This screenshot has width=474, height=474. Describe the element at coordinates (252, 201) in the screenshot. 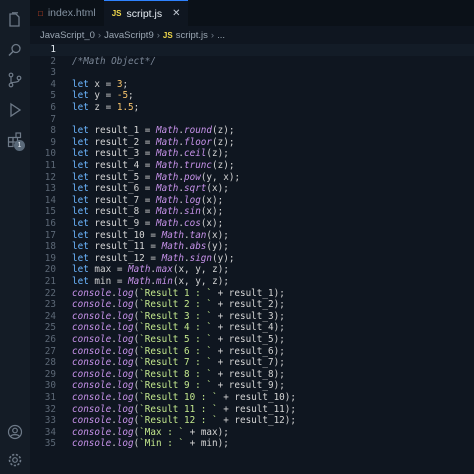

I see `code-line: 14 let result_7 = Math.log(x);` at that location.